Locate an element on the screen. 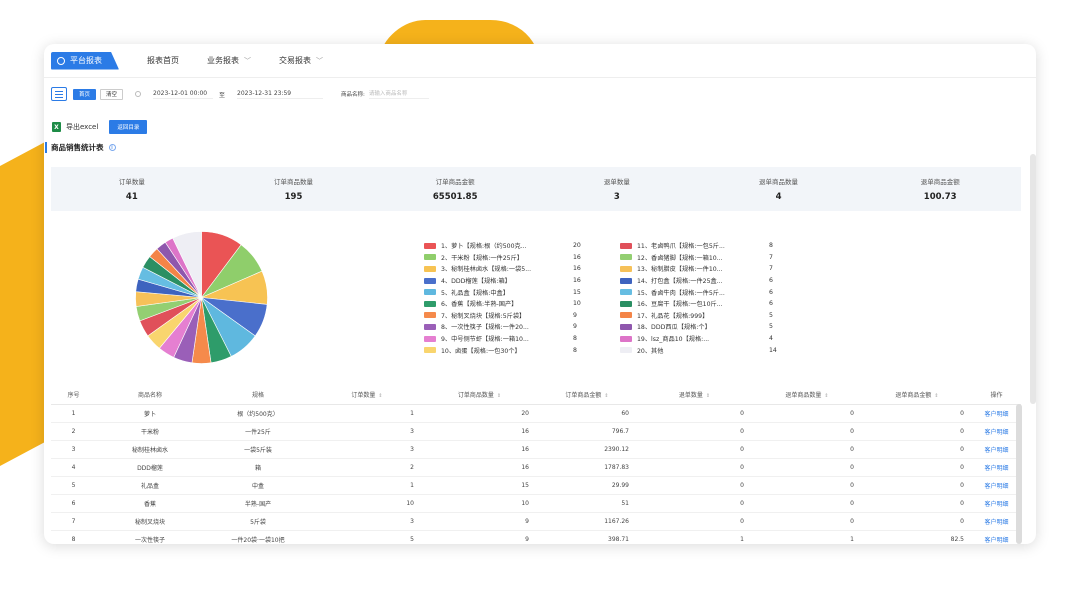 The height and width of the screenshot is (610, 1080). nav-business-report: 业务报表 ﹀ is located at coordinates (229, 60).